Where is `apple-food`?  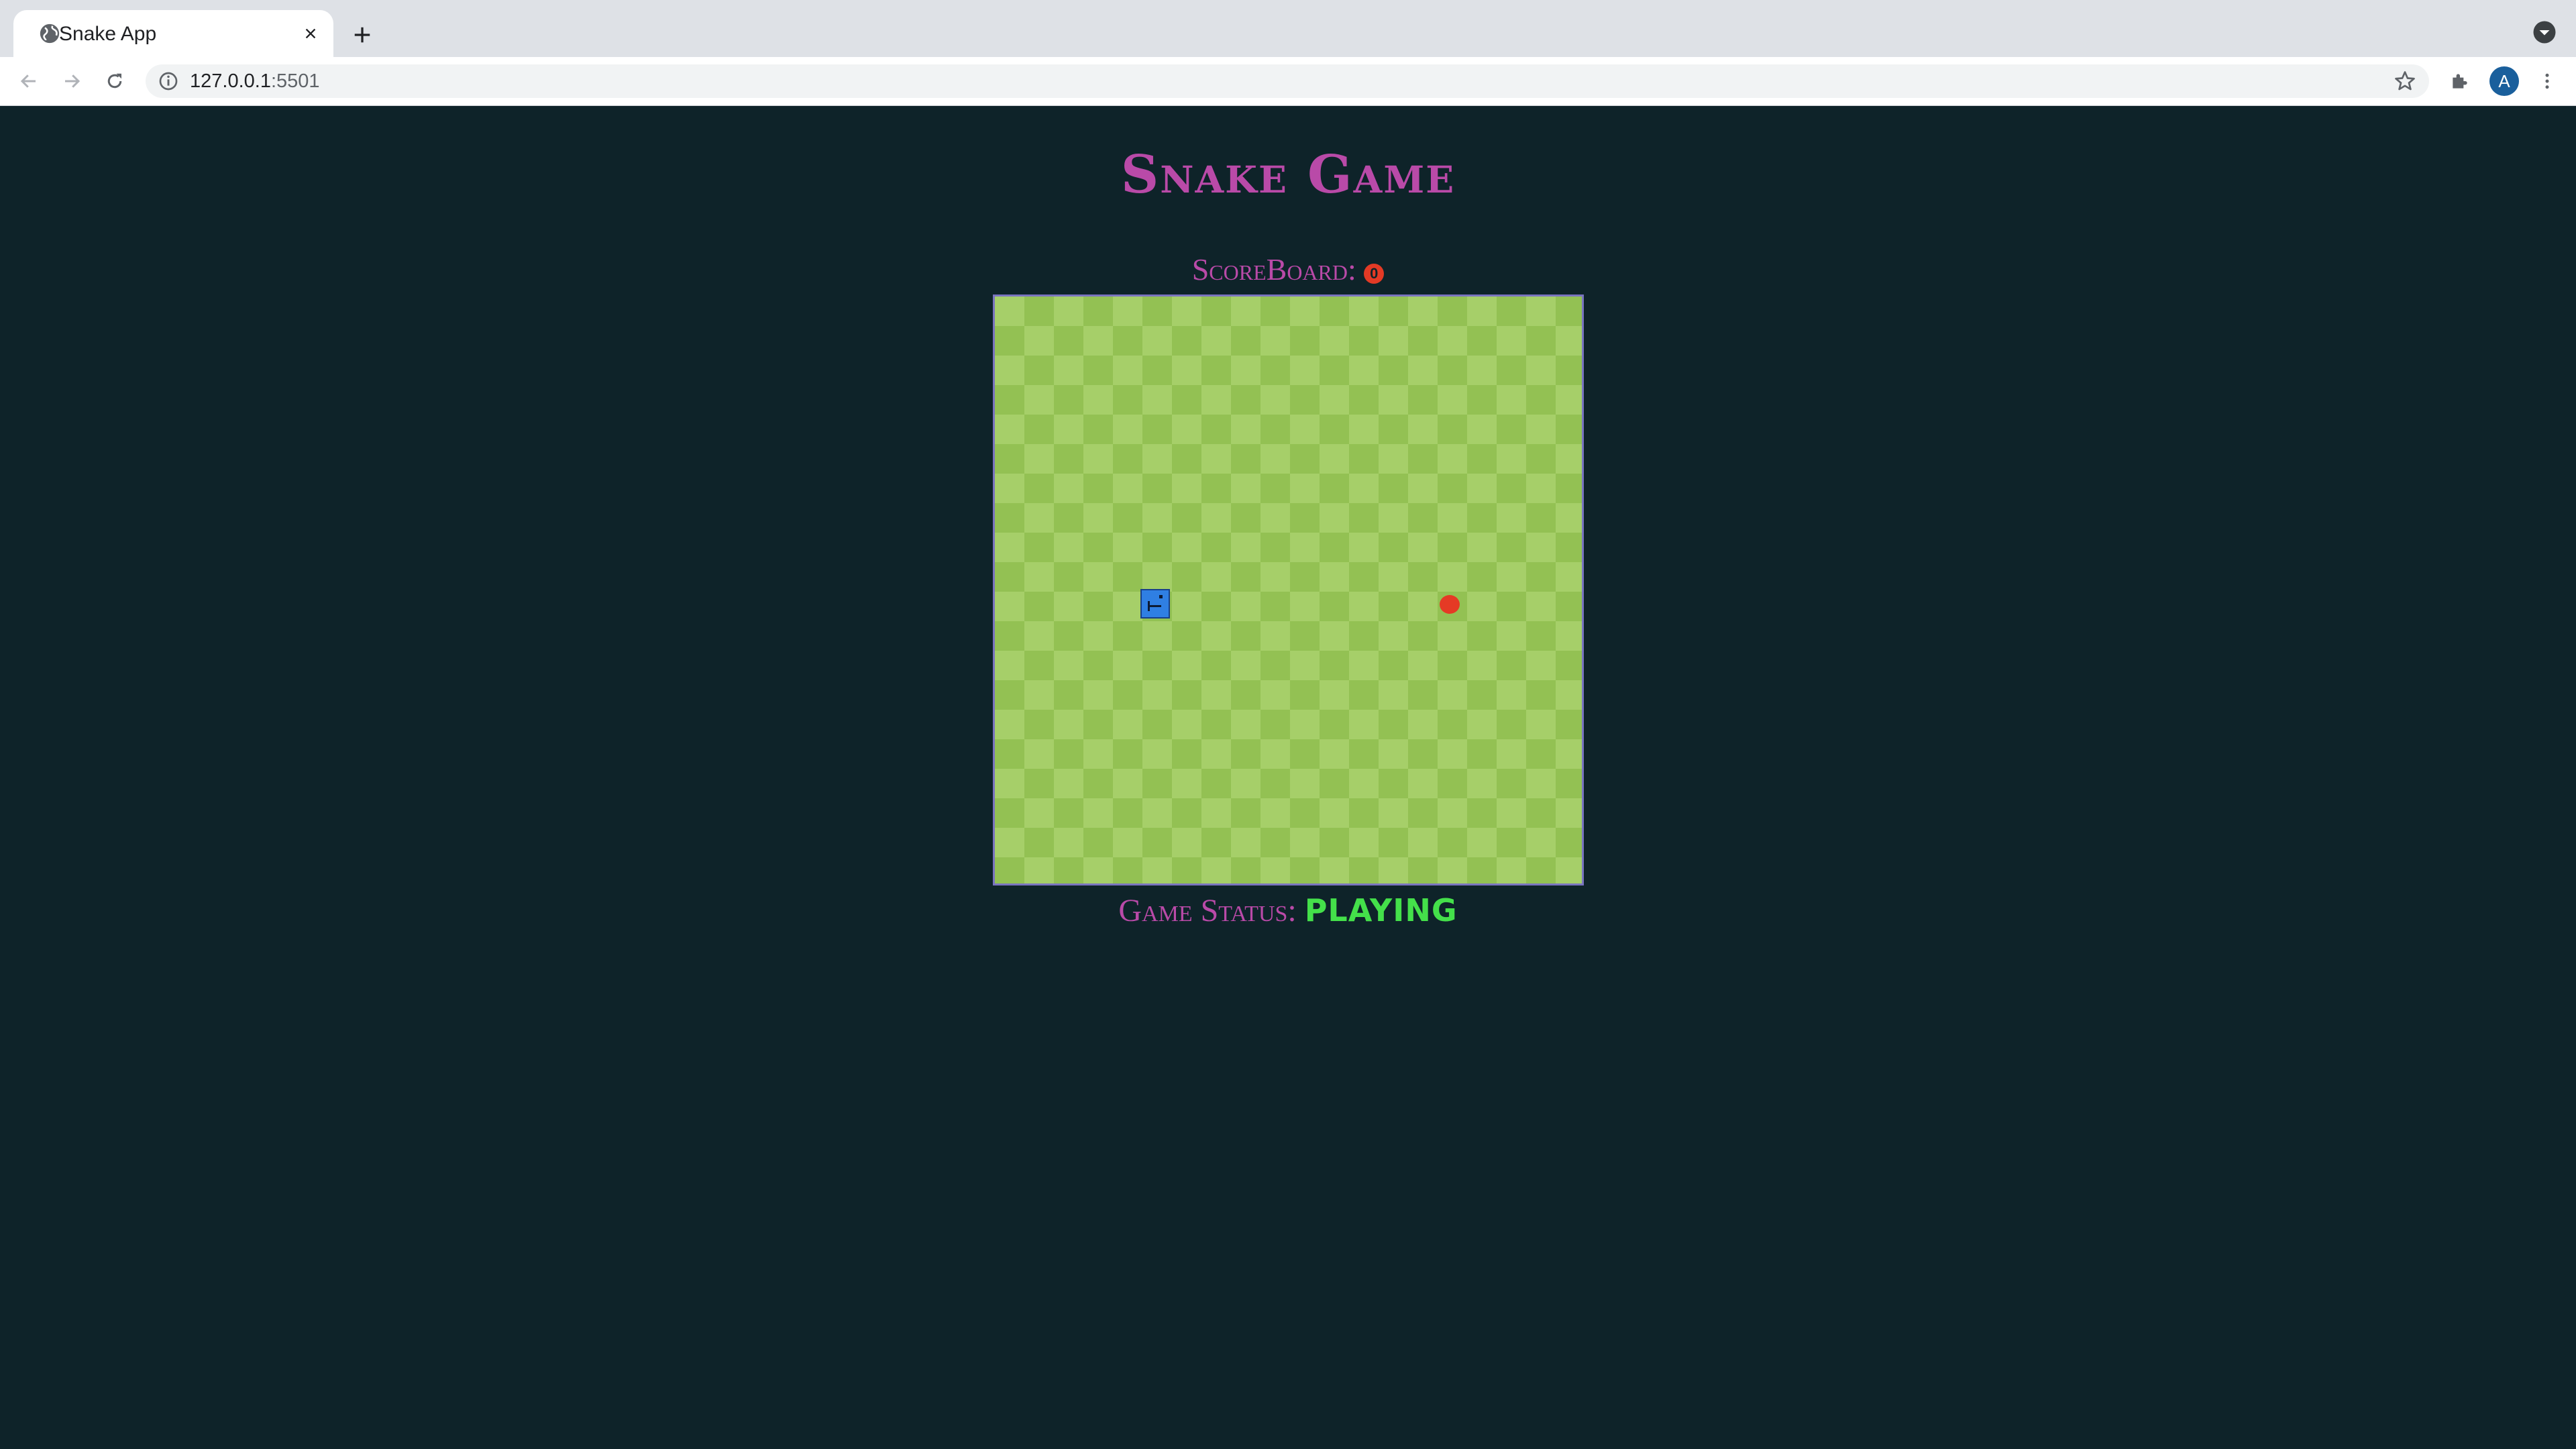
apple-food is located at coordinates (1450, 604).